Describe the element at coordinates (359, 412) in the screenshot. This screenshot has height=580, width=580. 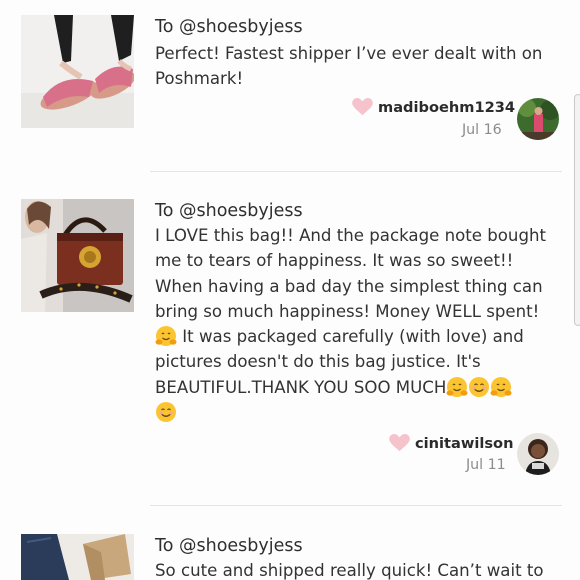
I see `review-message-line` at that location.